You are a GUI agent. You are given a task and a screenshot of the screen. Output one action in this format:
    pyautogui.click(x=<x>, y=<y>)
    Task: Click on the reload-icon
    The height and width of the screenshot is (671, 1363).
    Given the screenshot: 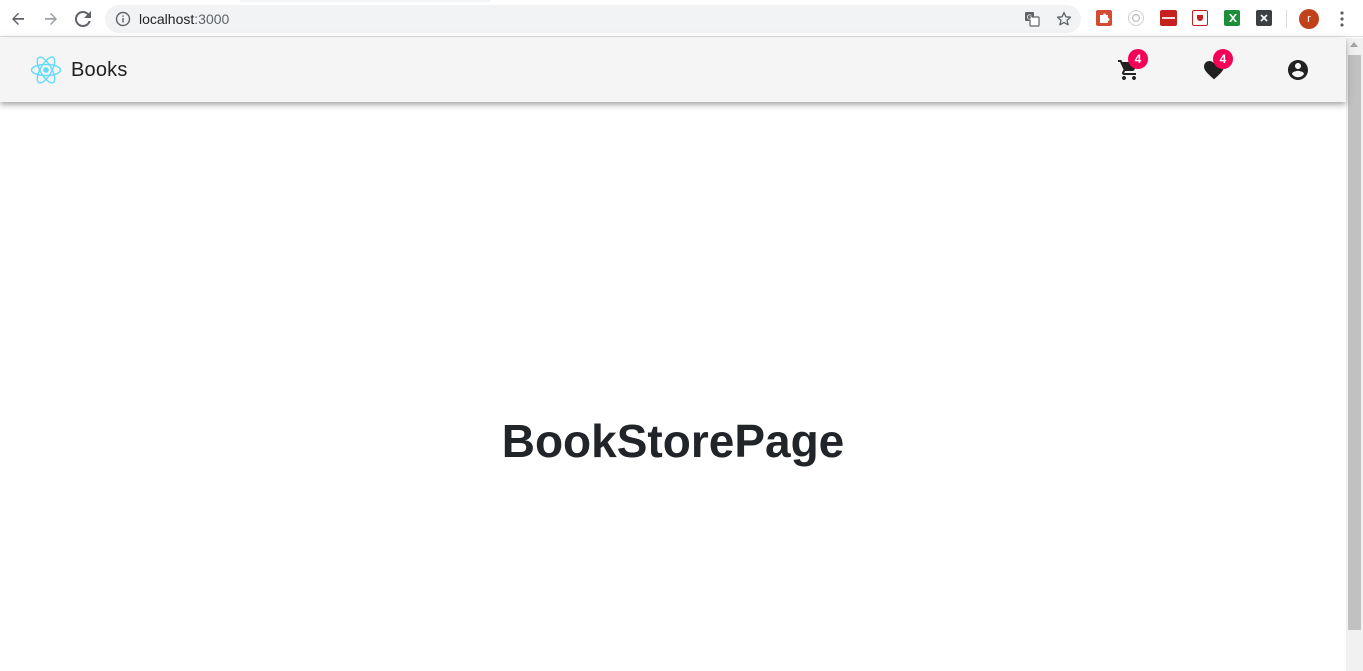 What is the action you would take?
    pyautogui.click(x=83, y=19)
    